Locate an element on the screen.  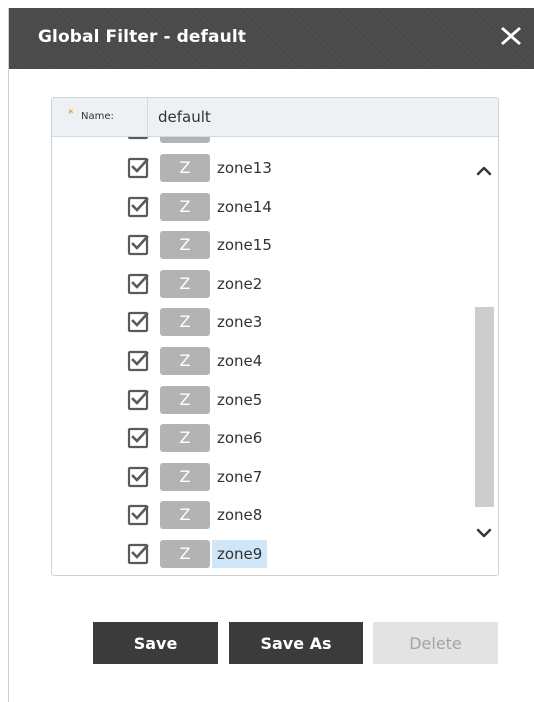
zone-row: Zzone7 is located at coordinates (262, 477).